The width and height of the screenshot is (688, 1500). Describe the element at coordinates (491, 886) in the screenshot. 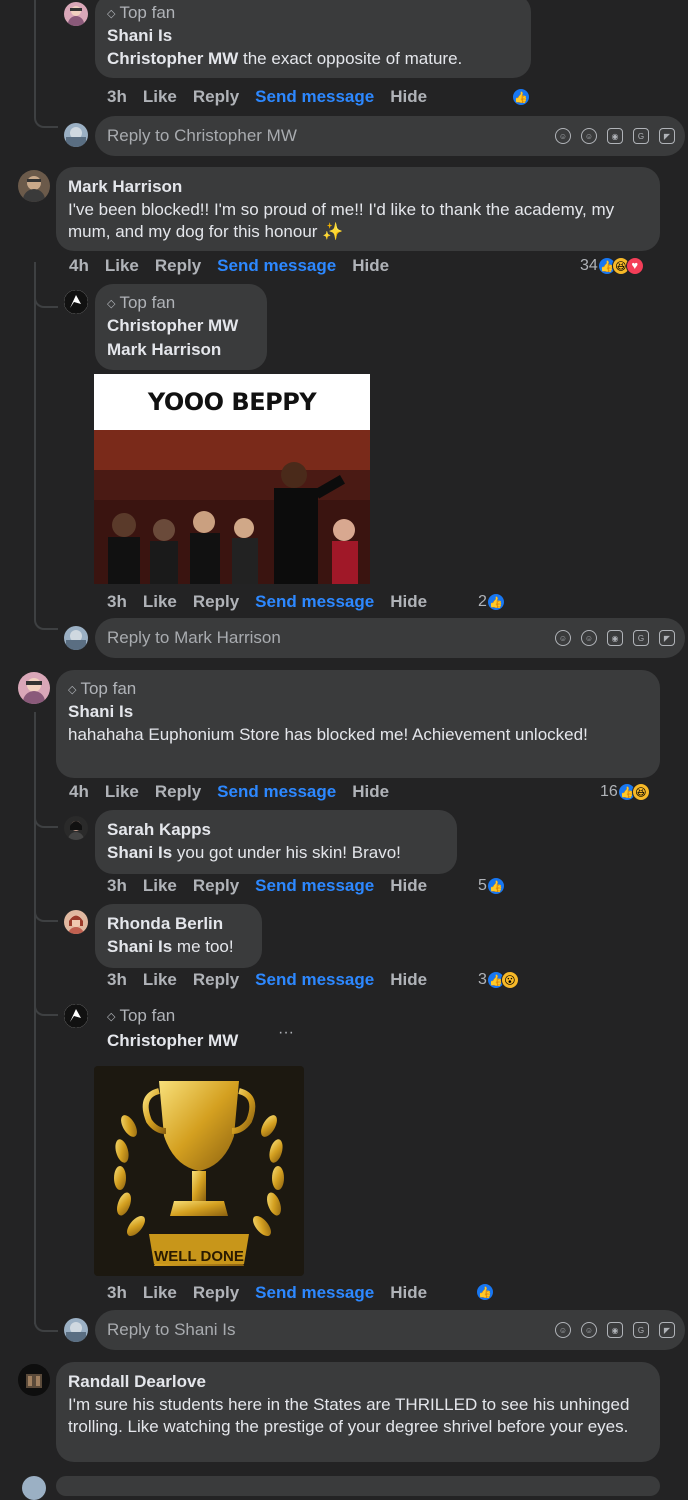

I see `reaction-summary: 5 👍` at that location.